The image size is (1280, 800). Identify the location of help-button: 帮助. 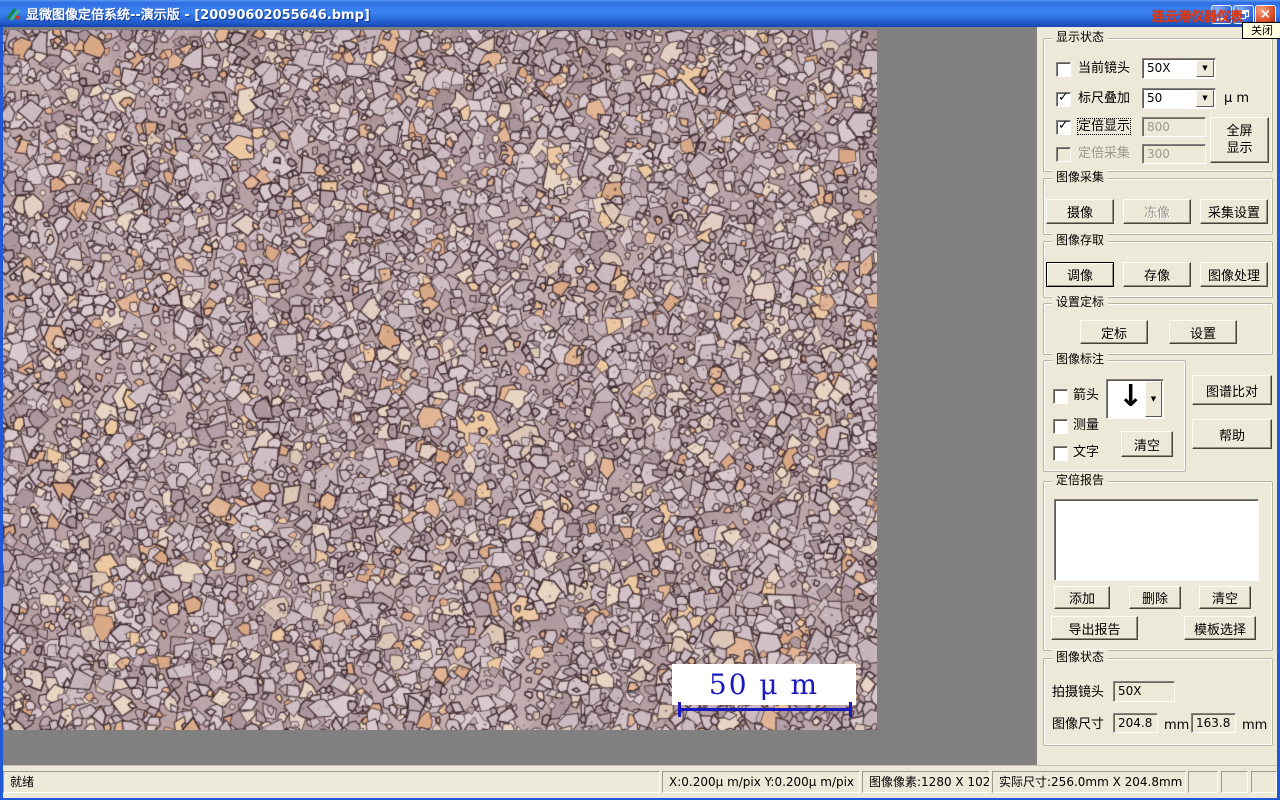
(1232, 434).